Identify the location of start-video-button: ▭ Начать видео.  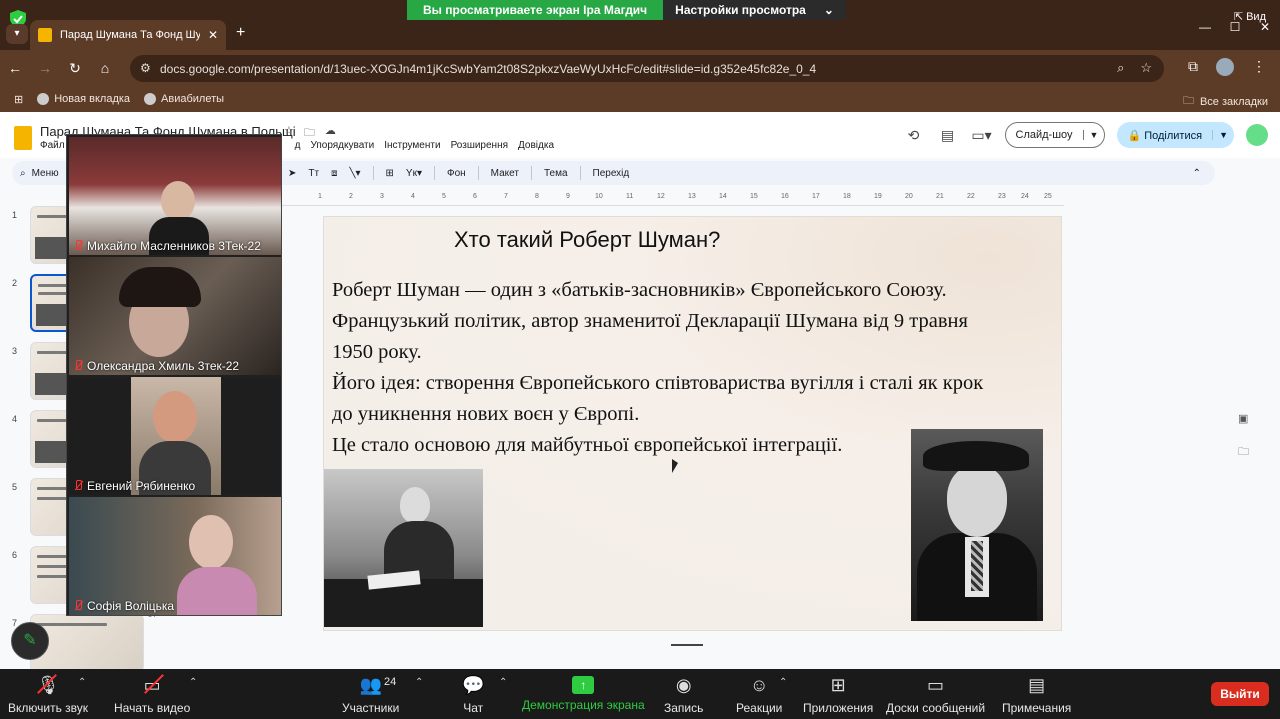
(152, 694).